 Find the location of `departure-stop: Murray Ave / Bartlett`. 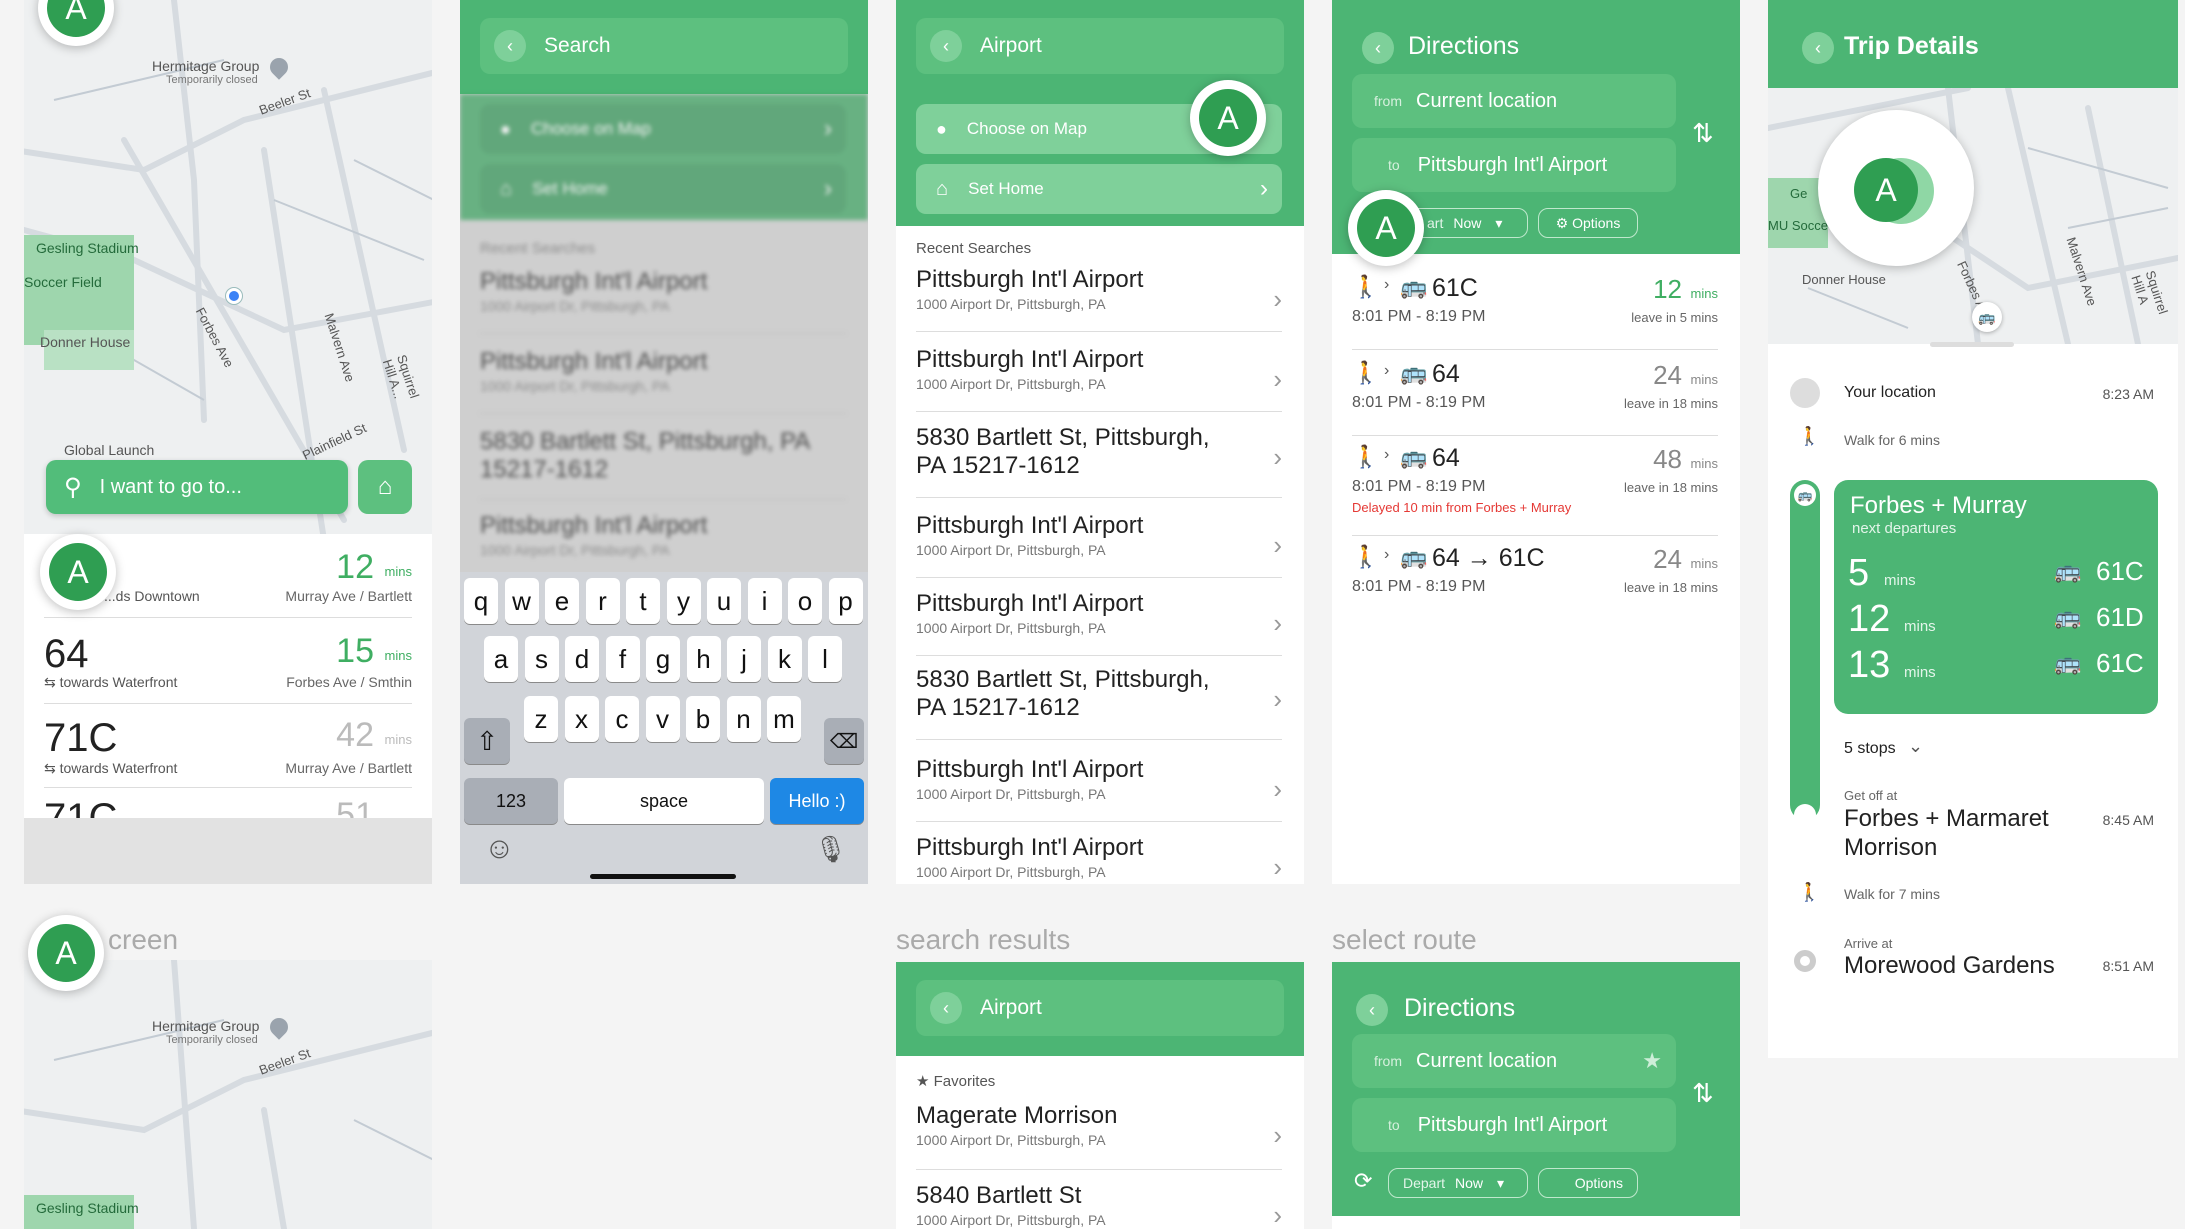

departure-stop: Murray Ave / Bartlett is located at coordinates (348, 596).